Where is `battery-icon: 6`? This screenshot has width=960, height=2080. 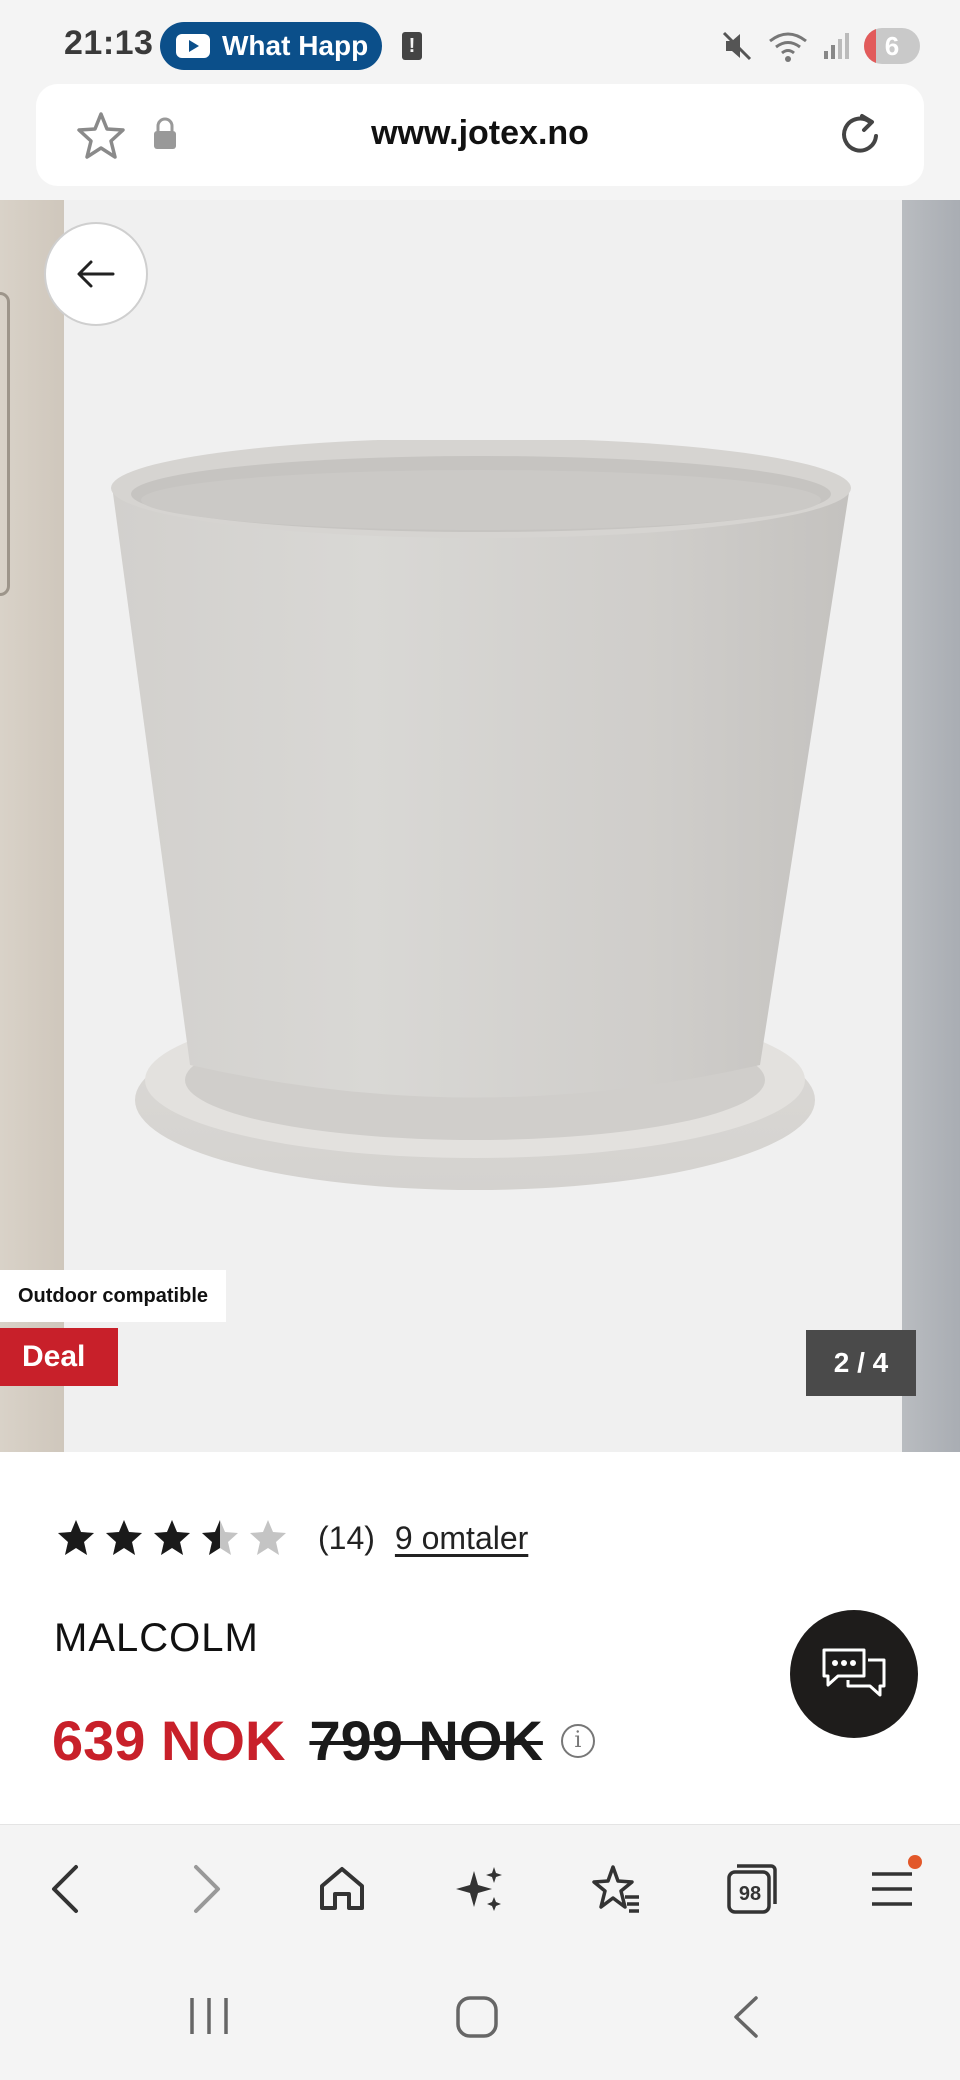 battery-icon: 6 is located at coordinates (892, 46).